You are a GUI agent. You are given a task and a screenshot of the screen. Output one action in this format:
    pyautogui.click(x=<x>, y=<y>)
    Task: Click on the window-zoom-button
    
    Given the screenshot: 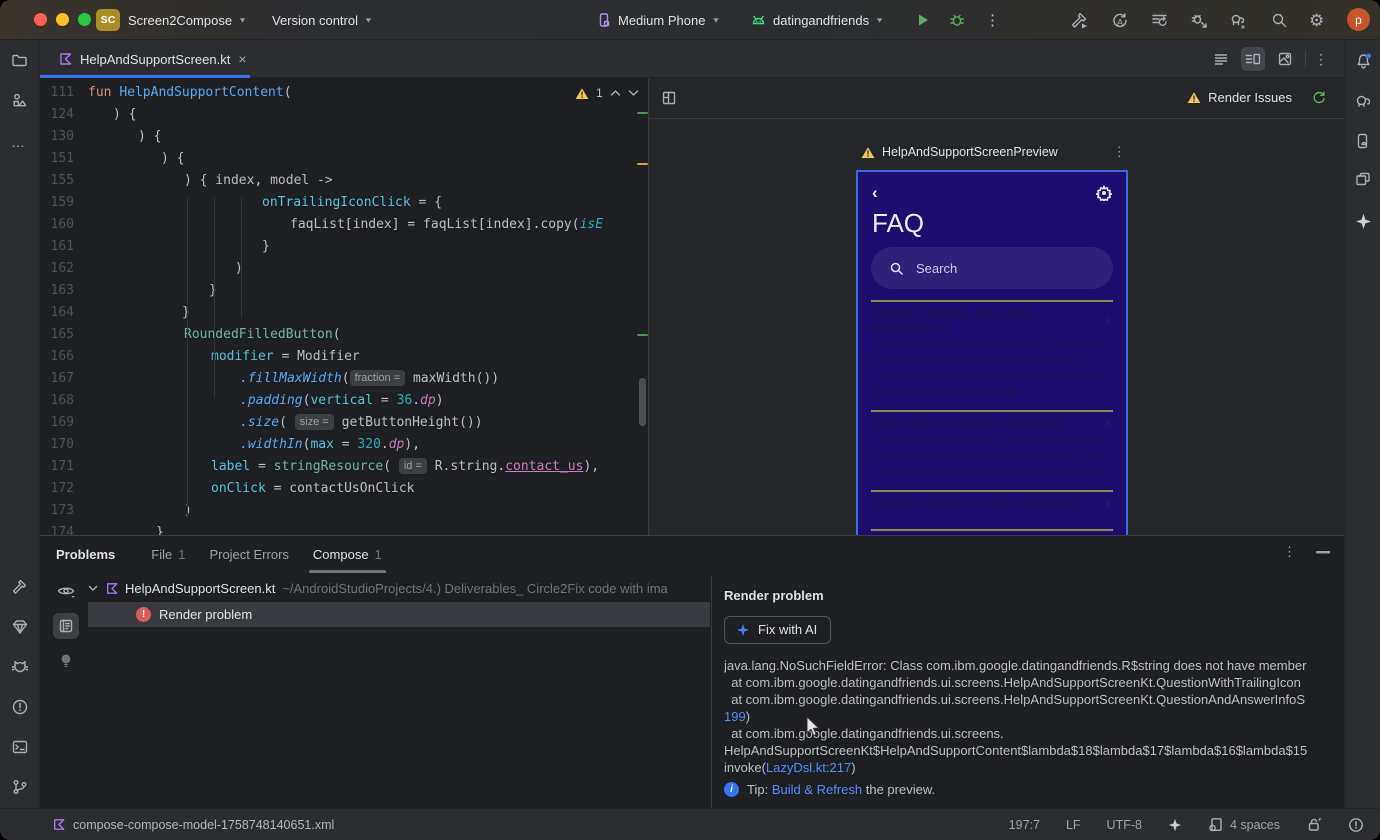 What is the action you would take?
    pyautogui.click(x=84, y=19)
    